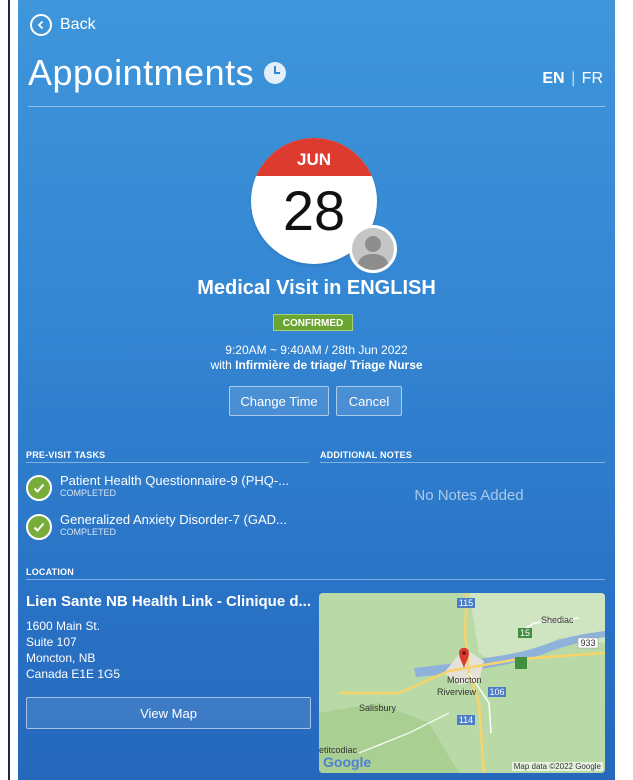 This screenshot has height=780, width=633. What do you see at coordinates (63, 626) in the screenshot?
I see `address-line: 1600 Main St.` at bounding box center [63, 626].